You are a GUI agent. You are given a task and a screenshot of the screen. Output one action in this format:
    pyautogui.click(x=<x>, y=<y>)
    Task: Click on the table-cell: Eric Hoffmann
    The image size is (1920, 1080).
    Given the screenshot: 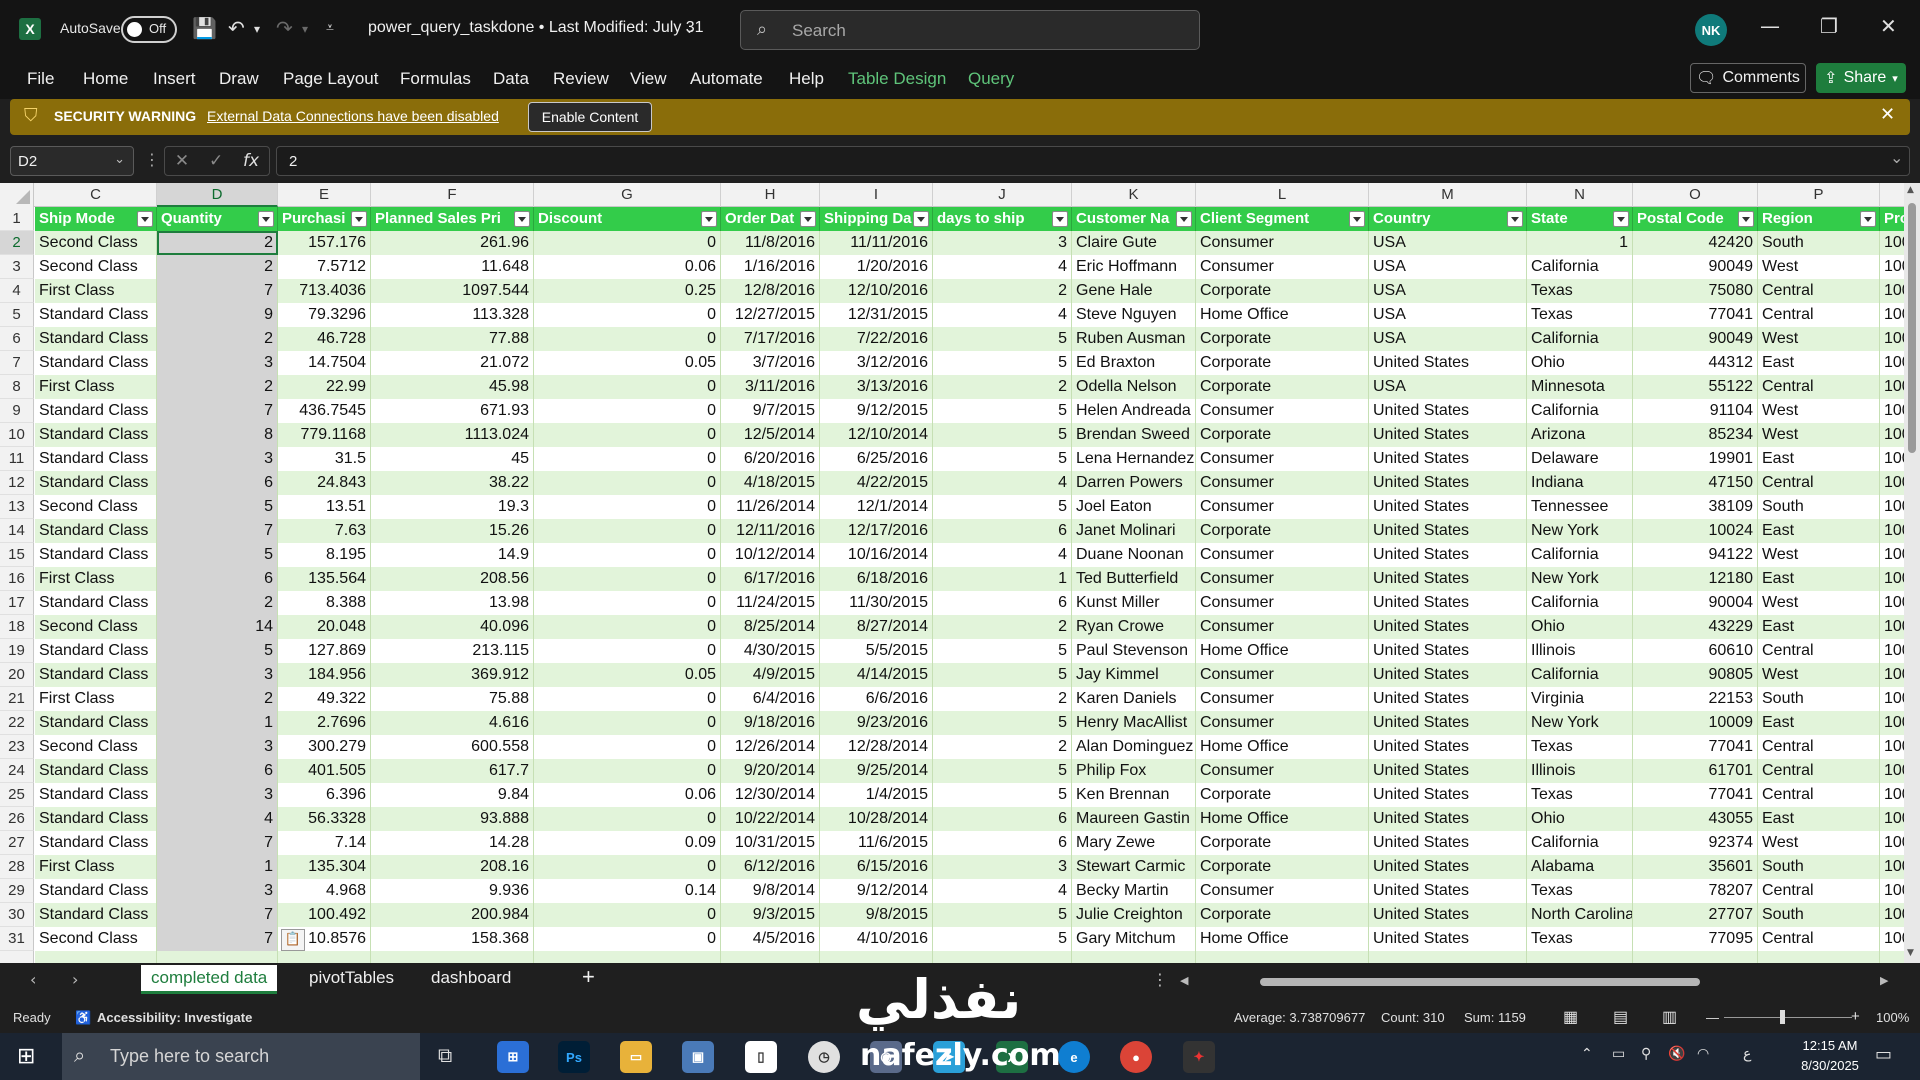 What is the action you would take?
    pyautogui.click(x=1134, y=267)
    